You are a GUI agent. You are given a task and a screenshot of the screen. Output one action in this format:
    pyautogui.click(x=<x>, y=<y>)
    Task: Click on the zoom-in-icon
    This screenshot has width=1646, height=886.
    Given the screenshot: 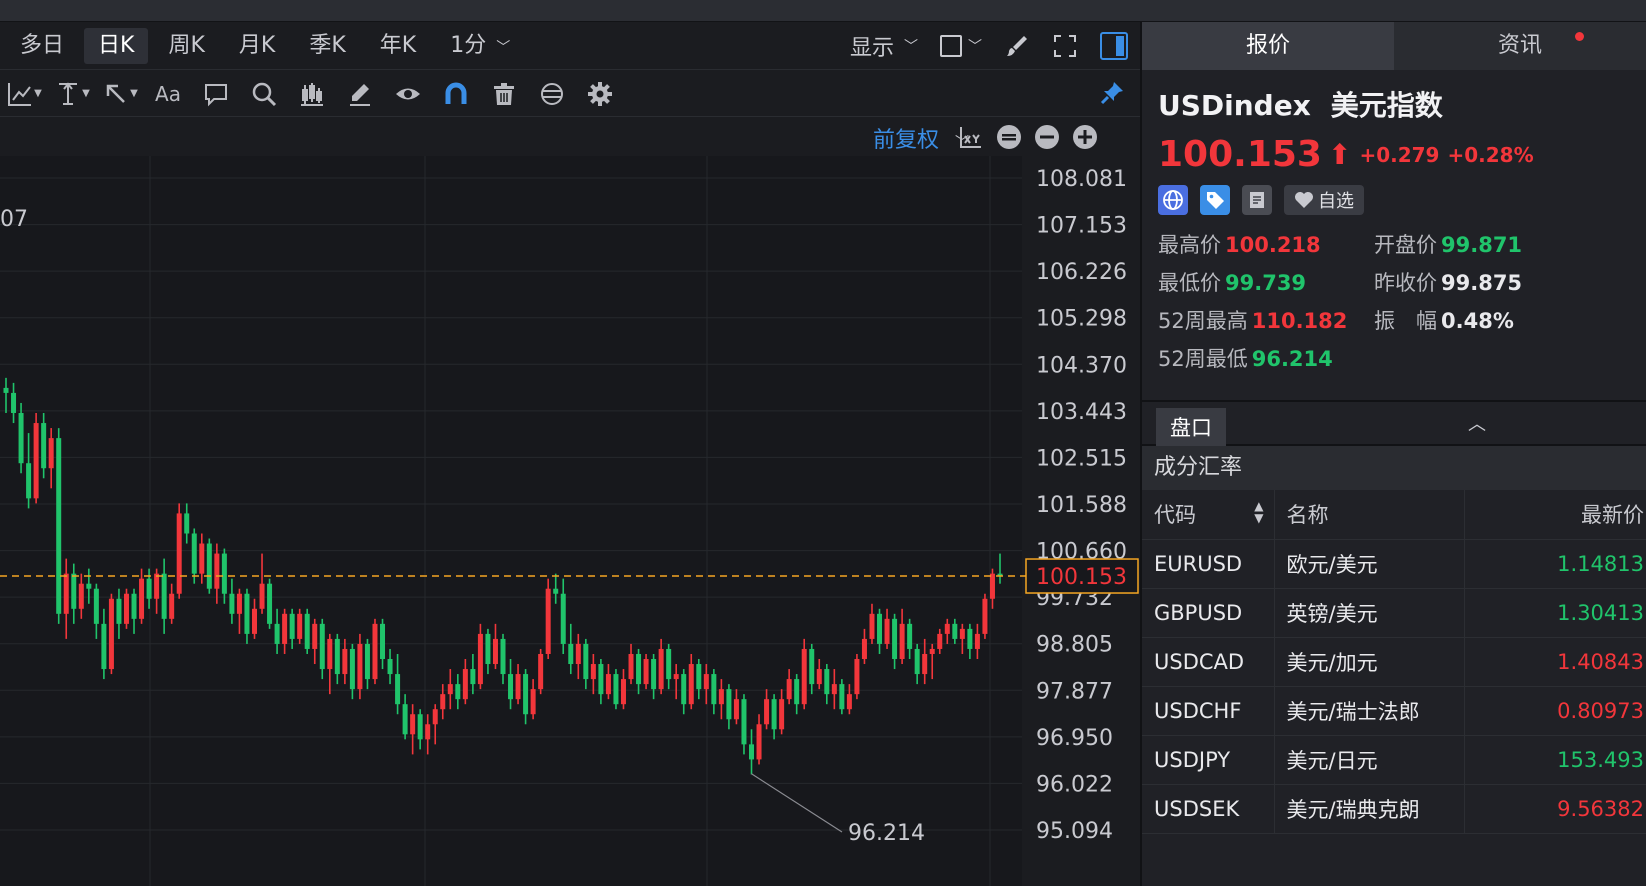 What is the action you would take?
    pyautogui.click(x=1085, y=137)
    